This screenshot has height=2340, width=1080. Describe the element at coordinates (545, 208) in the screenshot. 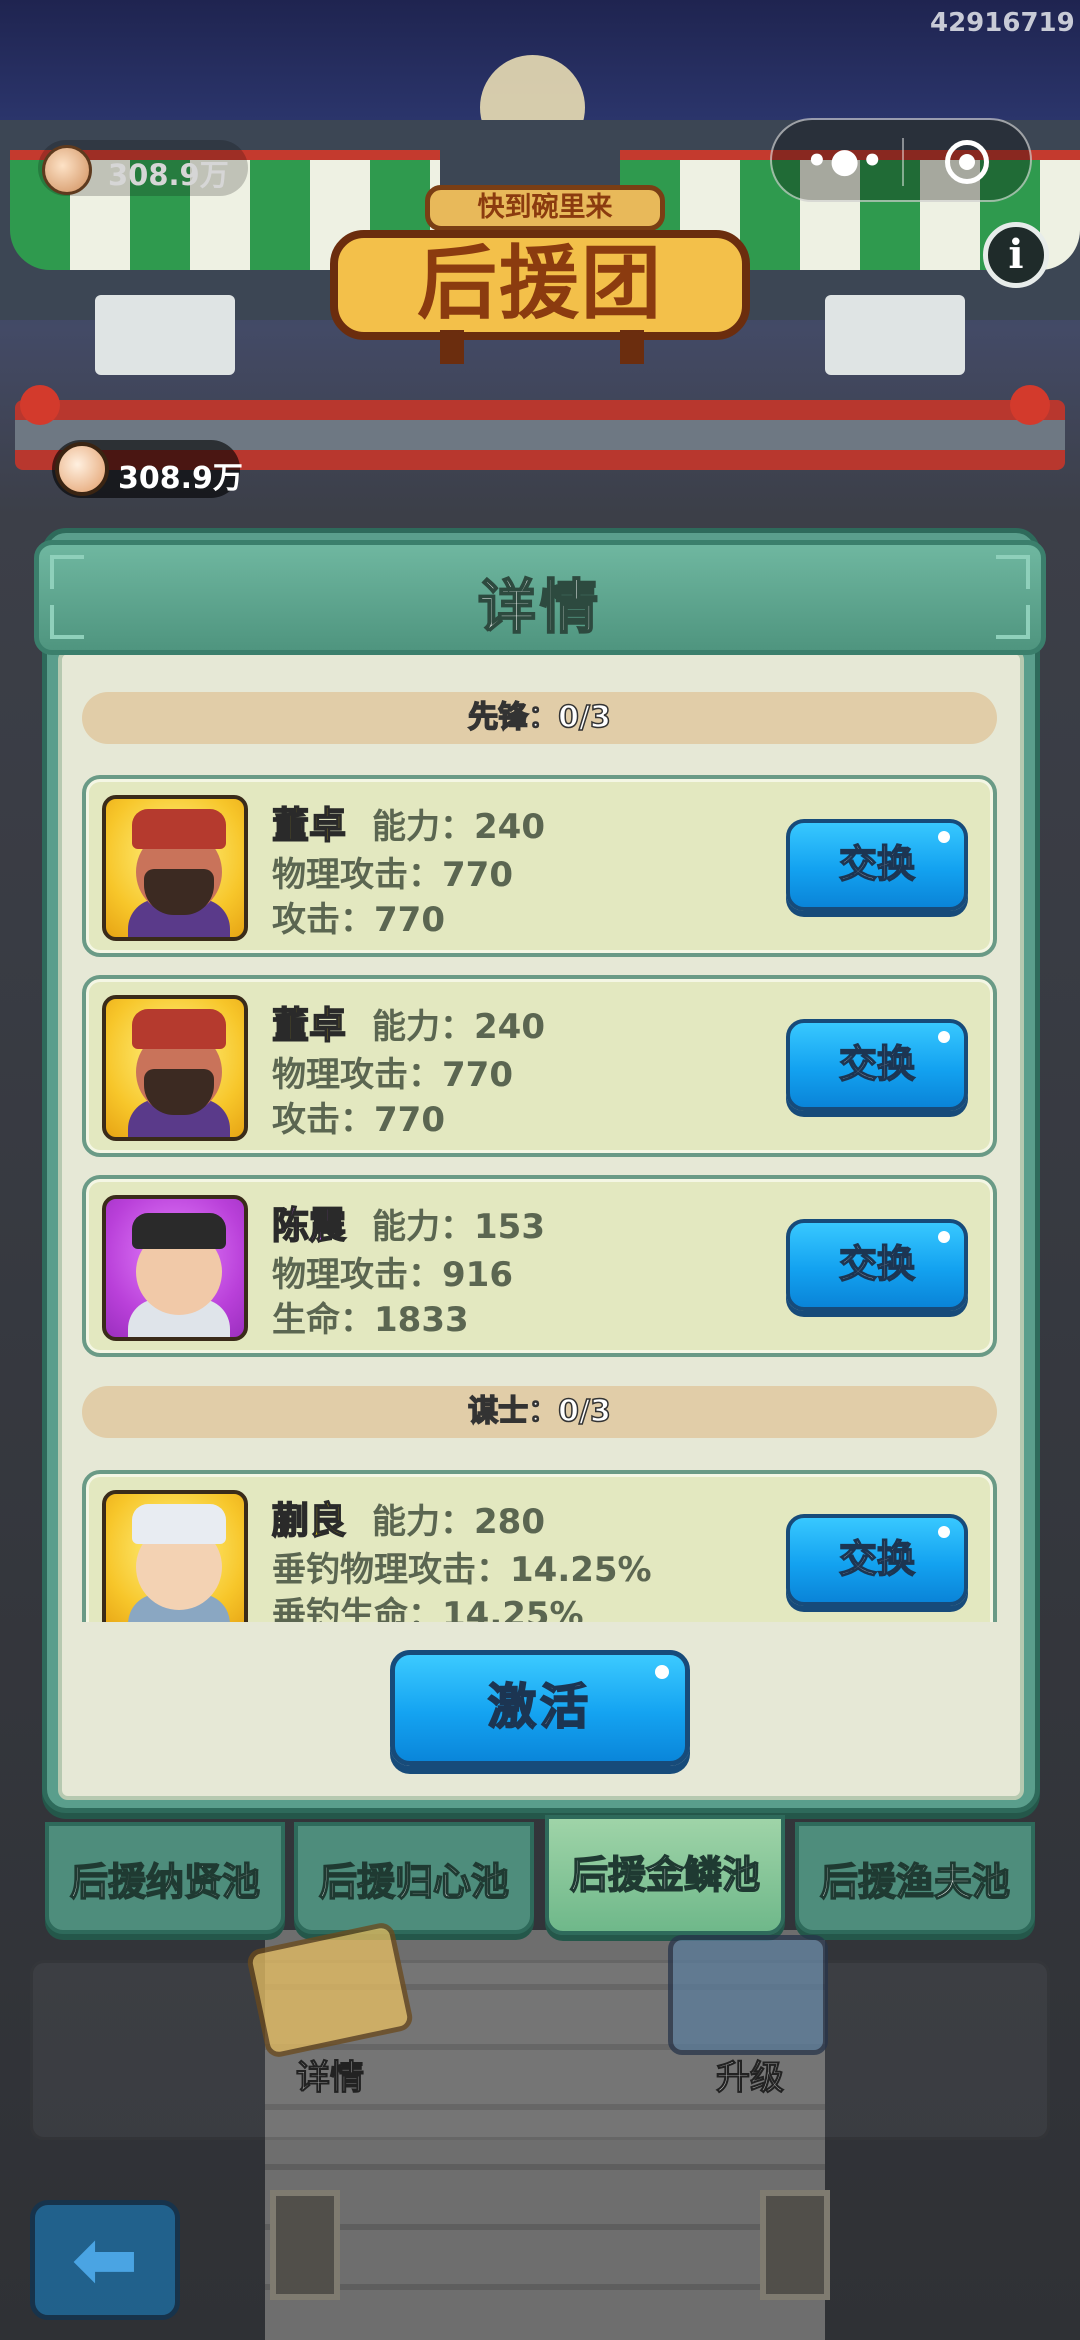

I see `logo-subtitle: 快到碗里来` at that location.